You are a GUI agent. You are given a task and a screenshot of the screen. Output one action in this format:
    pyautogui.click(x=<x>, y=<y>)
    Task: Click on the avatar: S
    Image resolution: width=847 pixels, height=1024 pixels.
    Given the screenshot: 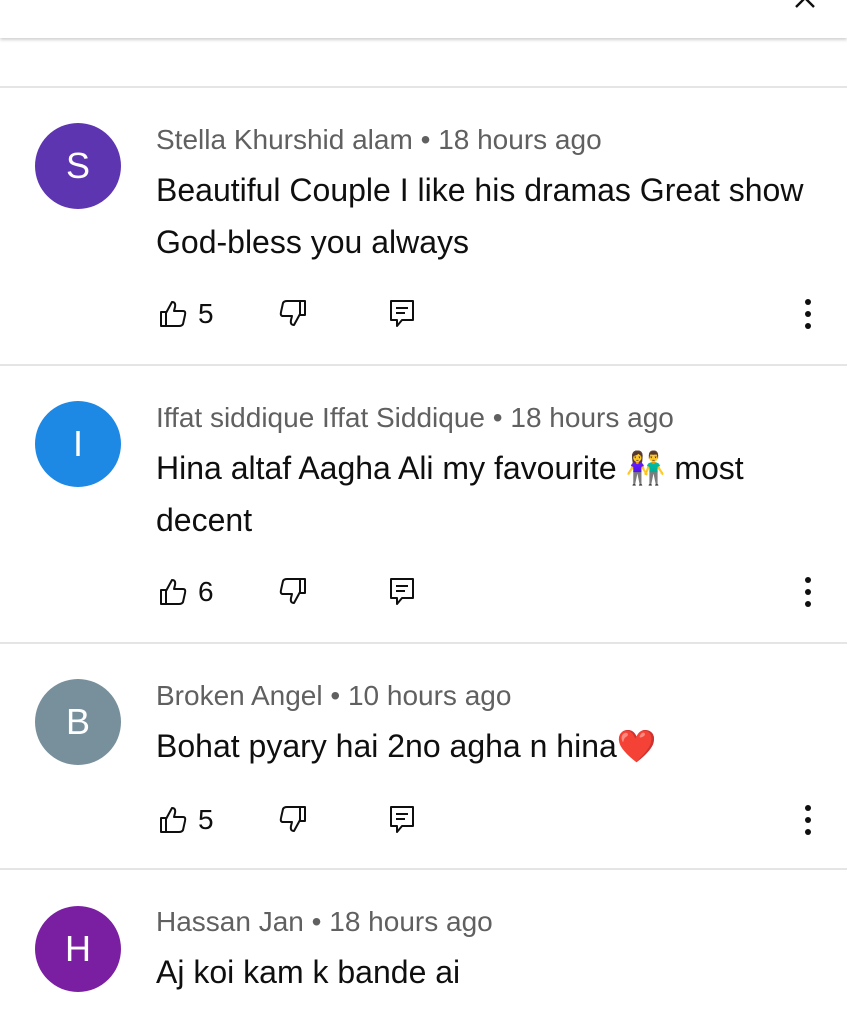 What is the action you would take?
    pyautogui.click(x=78, y=166)
    